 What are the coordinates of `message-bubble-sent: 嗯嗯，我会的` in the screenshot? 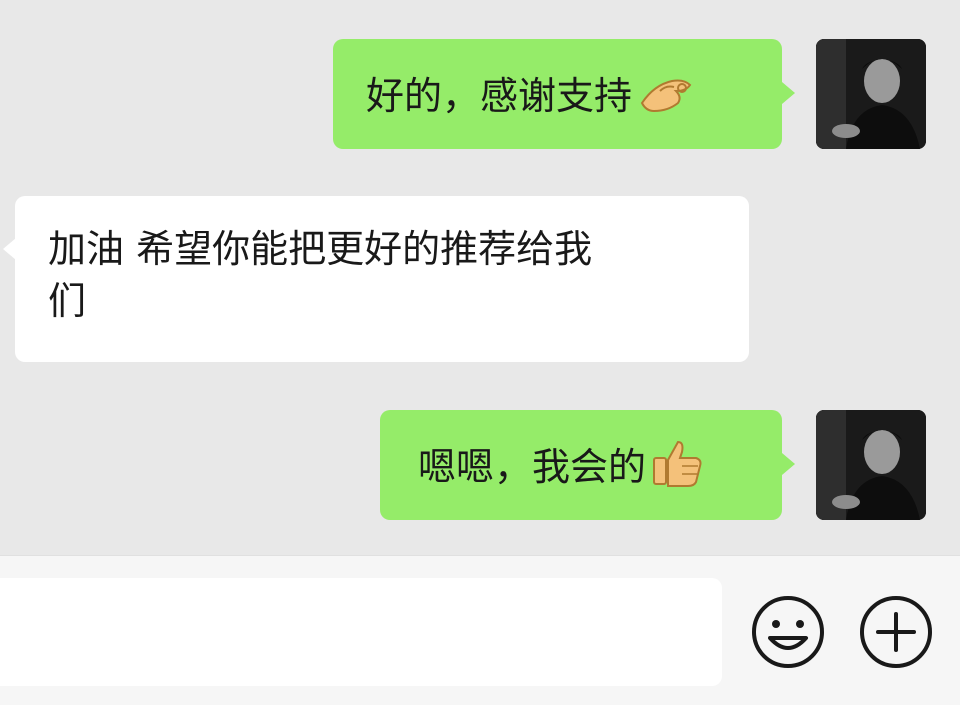 It's located at (581, 465).